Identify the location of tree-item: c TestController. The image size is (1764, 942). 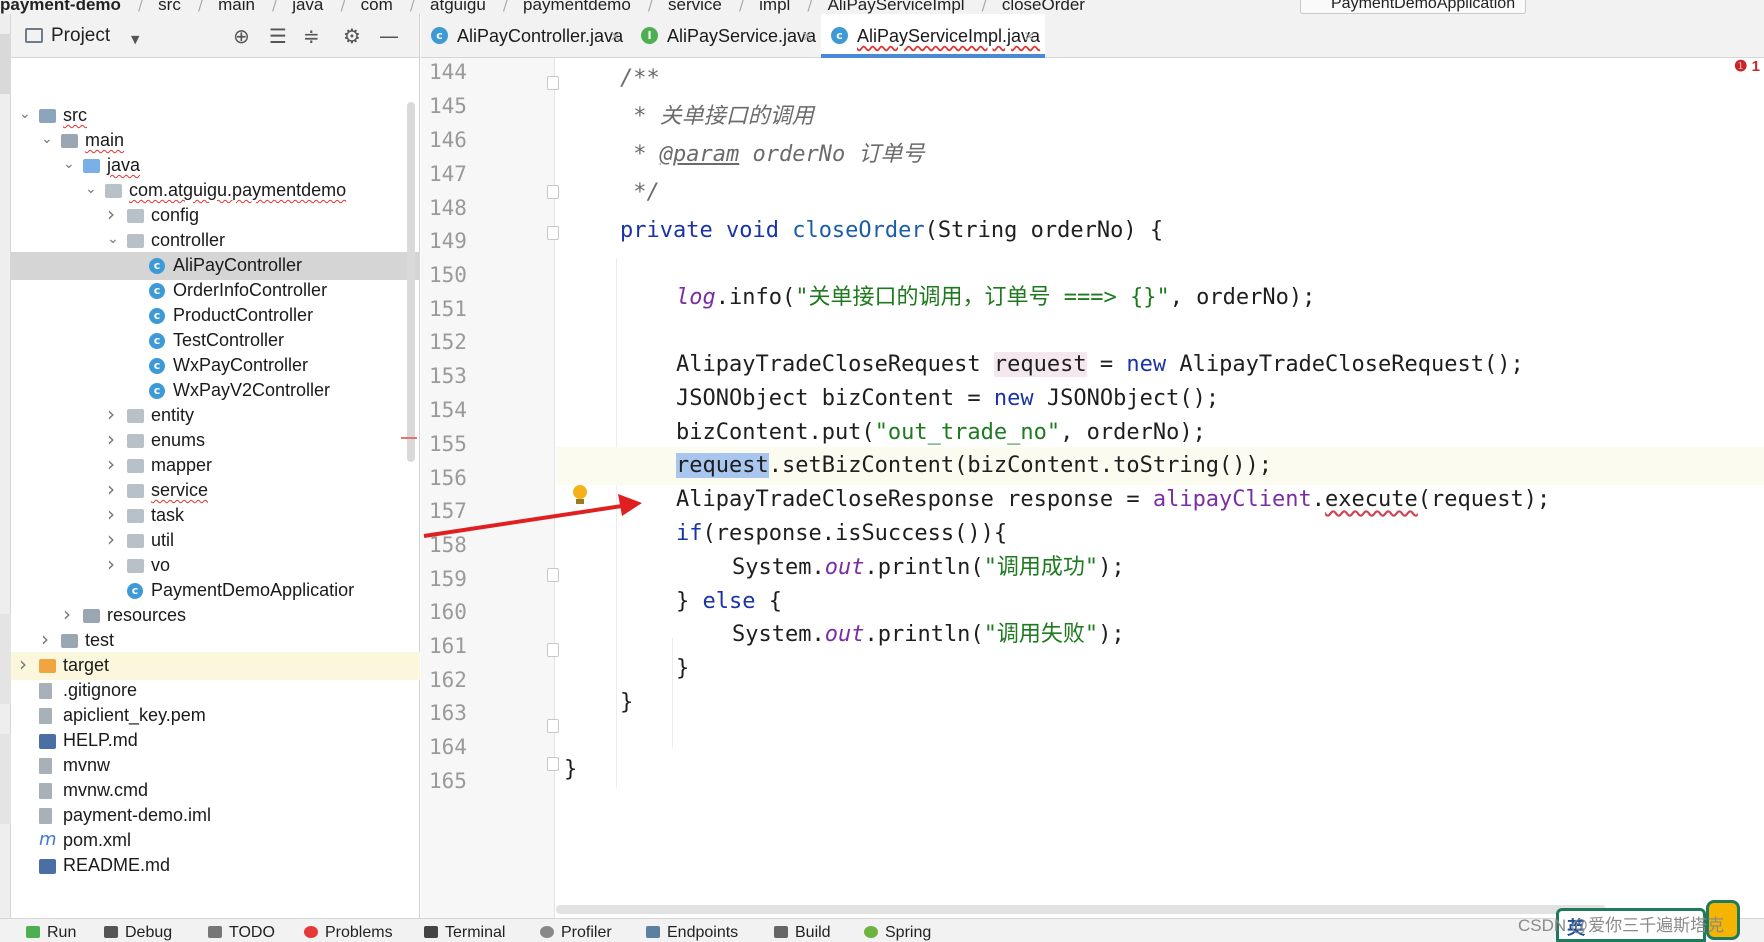
(215, 341).